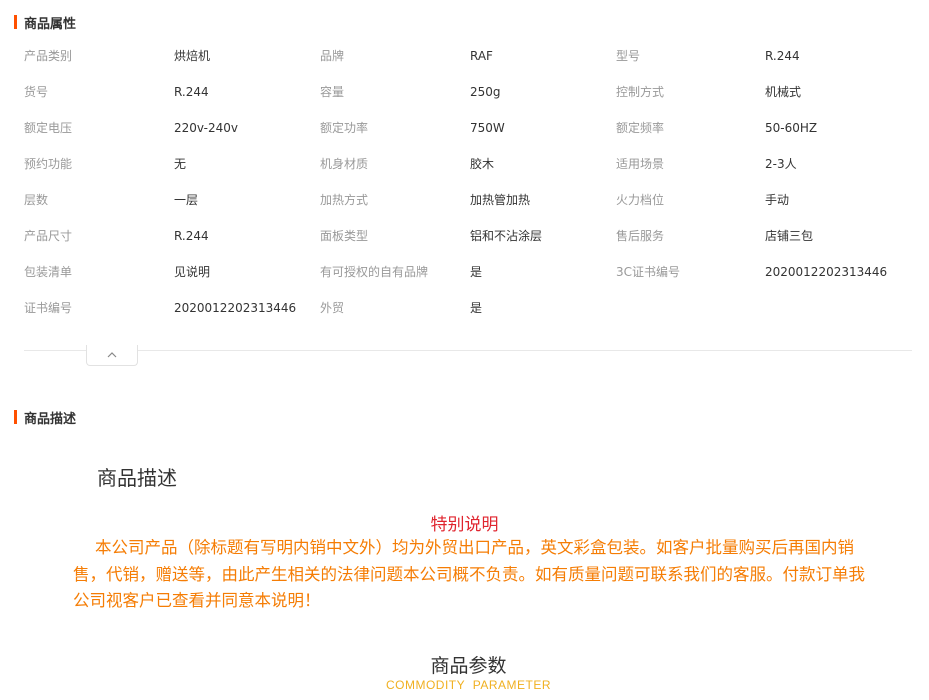 The height and width of the screenshot is (700, 929). I want to click on parameters-title: 商品参数, so click(468, 666).